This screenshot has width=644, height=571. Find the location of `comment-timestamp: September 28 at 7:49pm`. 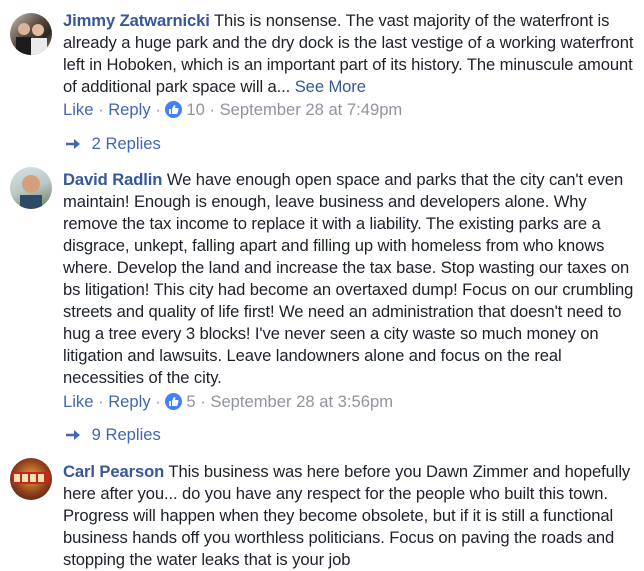

comment-timestamp: September 28 at 7:49pm is located at coordinates (311, 109).